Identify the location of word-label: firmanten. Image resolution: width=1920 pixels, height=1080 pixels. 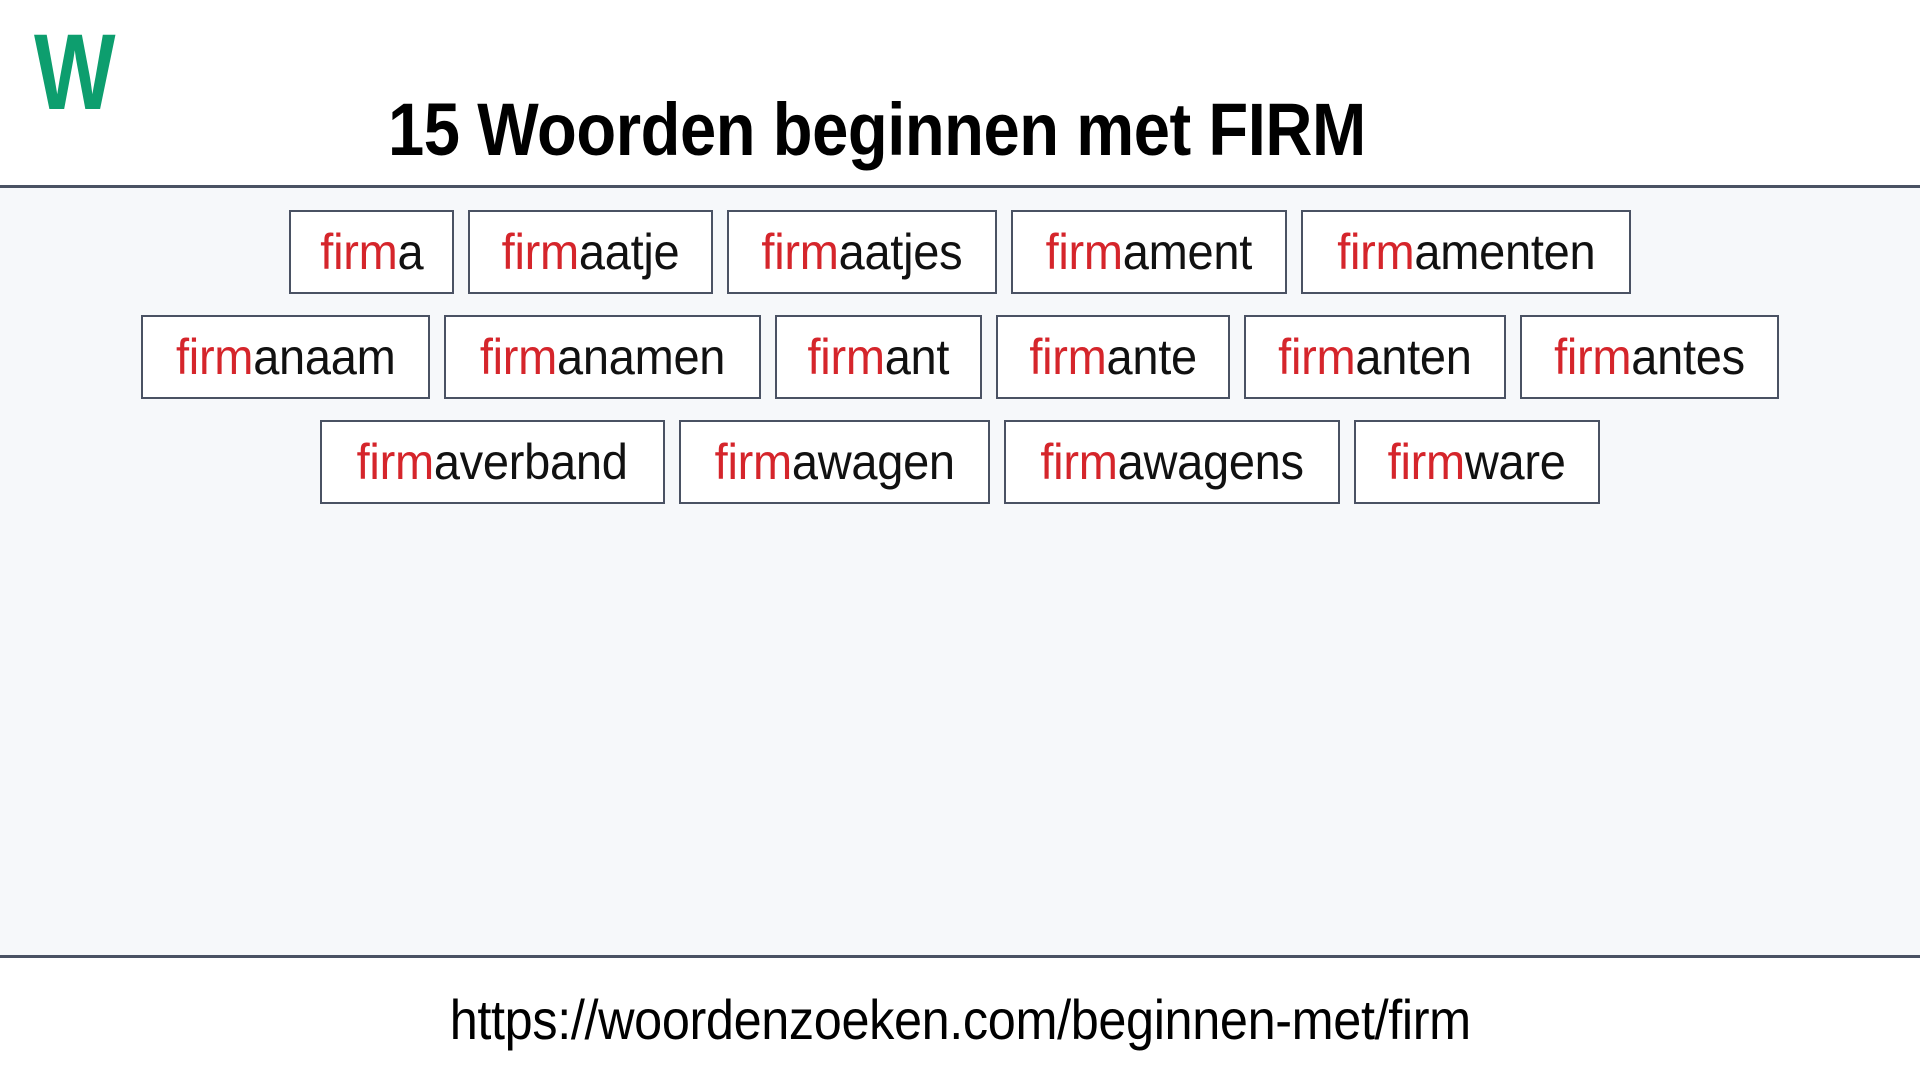
(1375, 357).